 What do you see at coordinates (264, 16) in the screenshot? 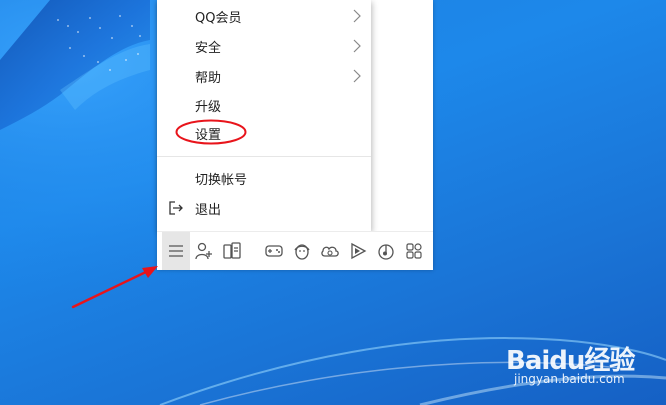
I see `menu-item-qq-member: QQ会员` at bounding box center [264, 16].